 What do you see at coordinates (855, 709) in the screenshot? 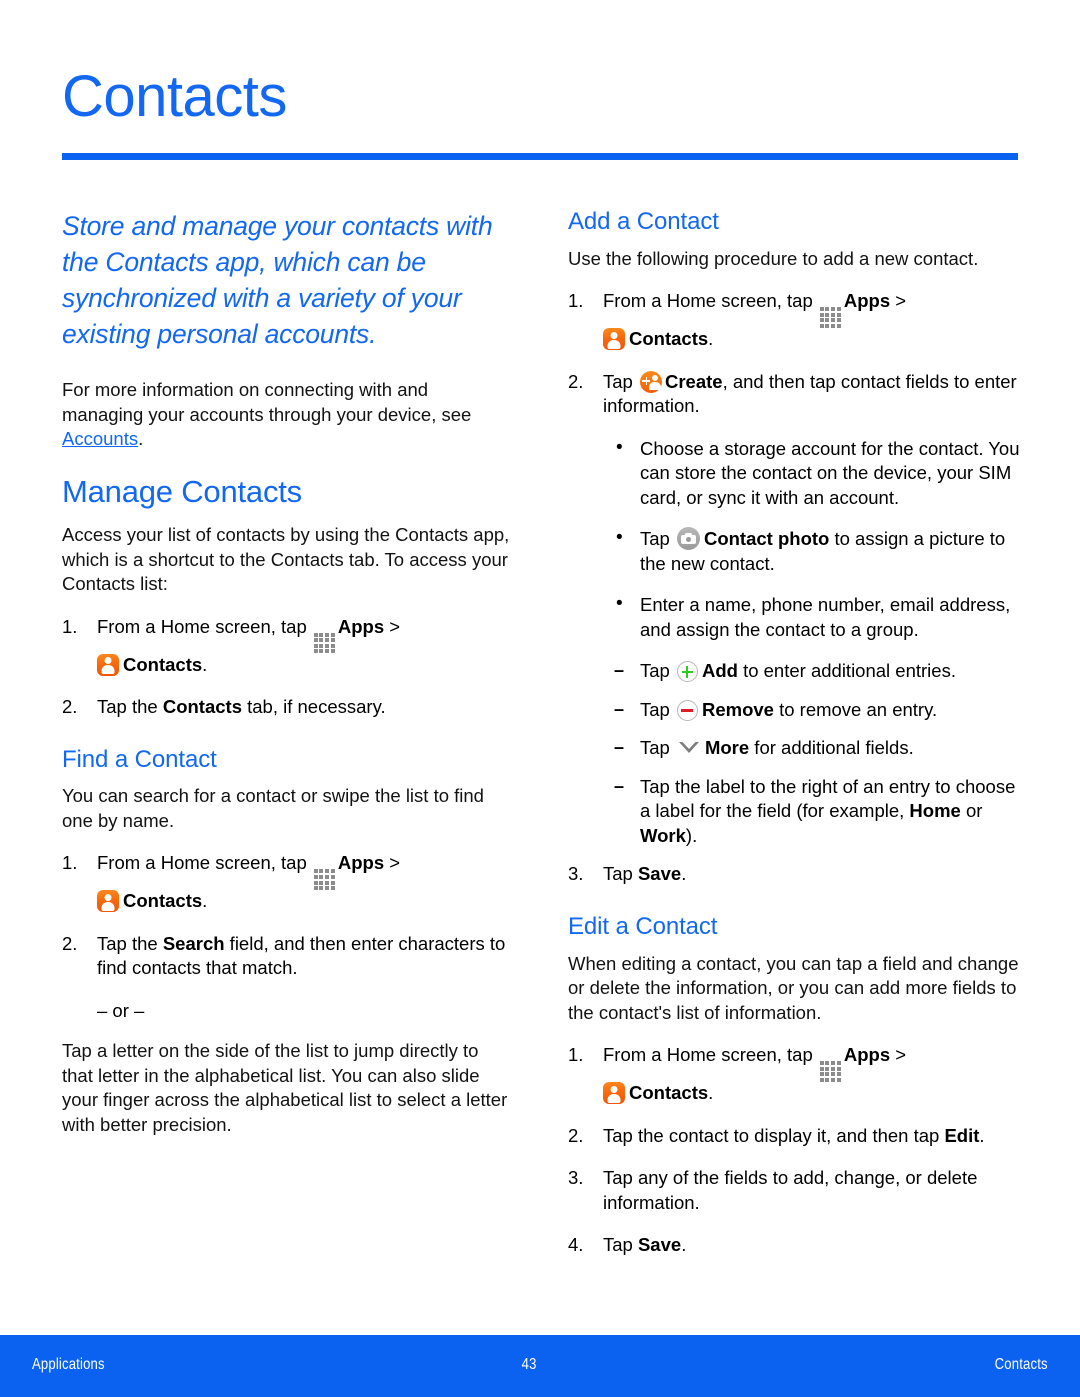
I see `dash-text-post: to remove an entry.` at bounding box center [855, 709].